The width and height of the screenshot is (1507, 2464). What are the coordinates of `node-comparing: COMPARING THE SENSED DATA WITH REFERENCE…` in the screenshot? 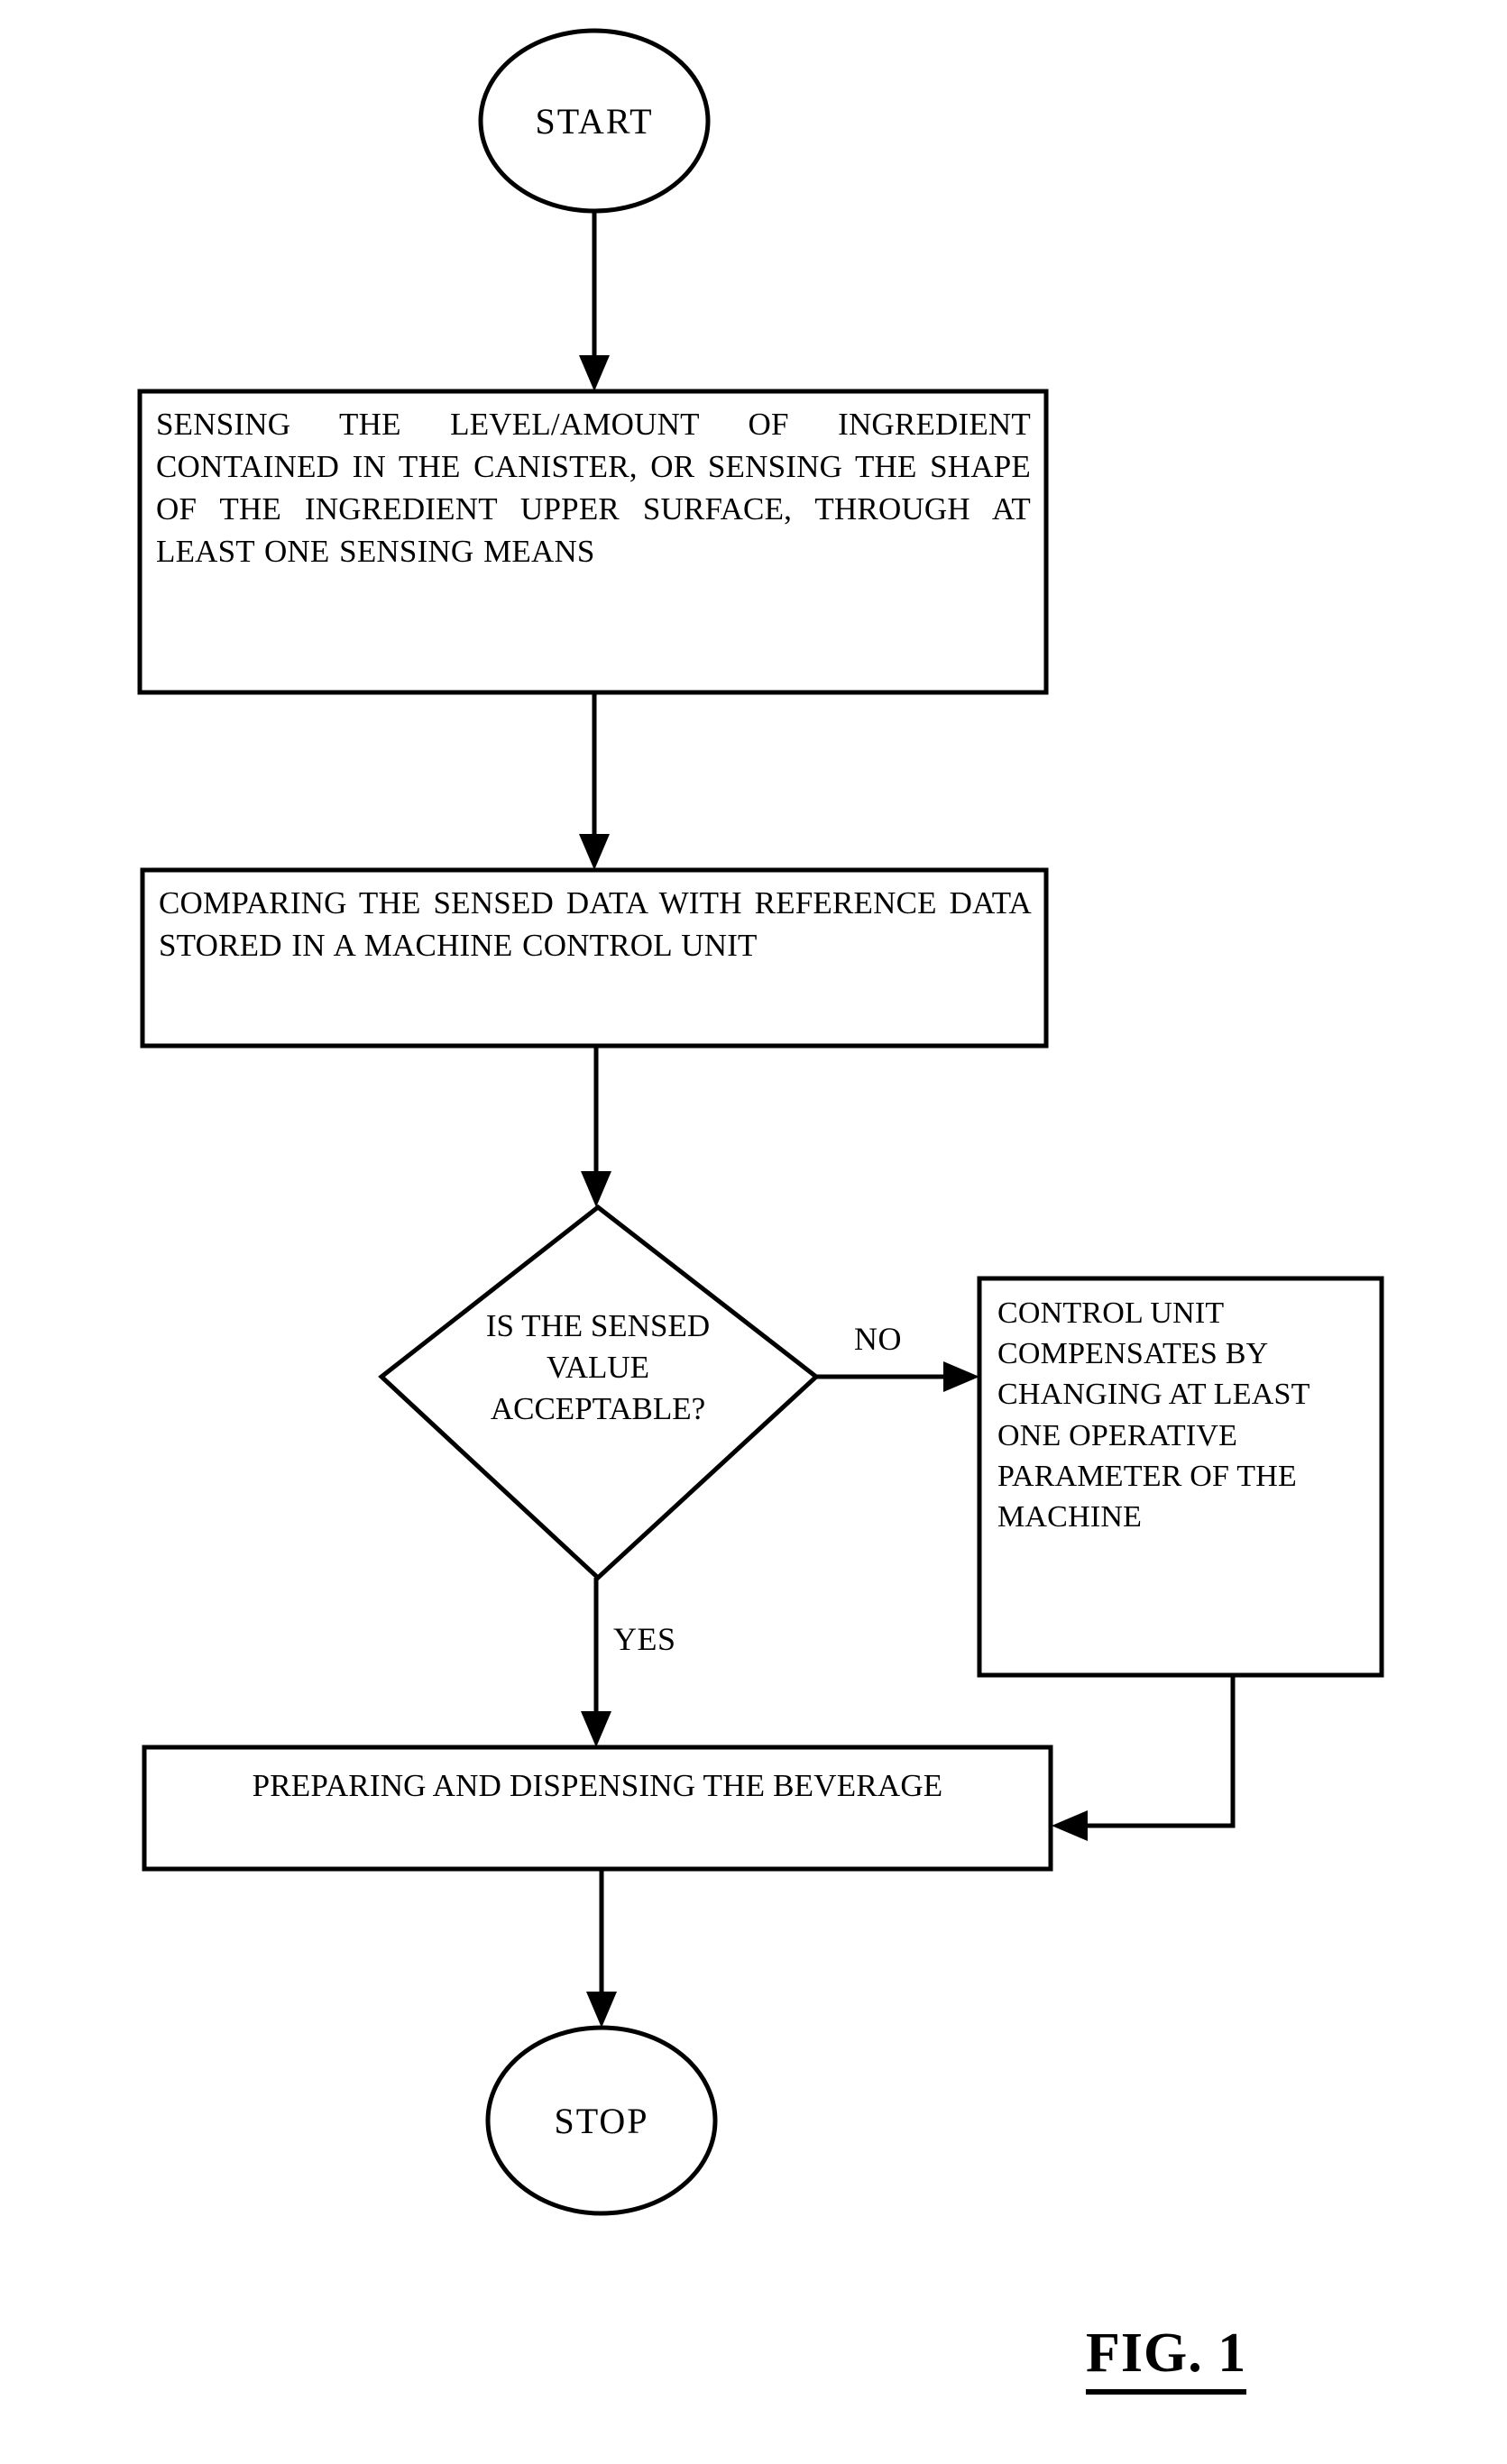 It's located at (594, 958).